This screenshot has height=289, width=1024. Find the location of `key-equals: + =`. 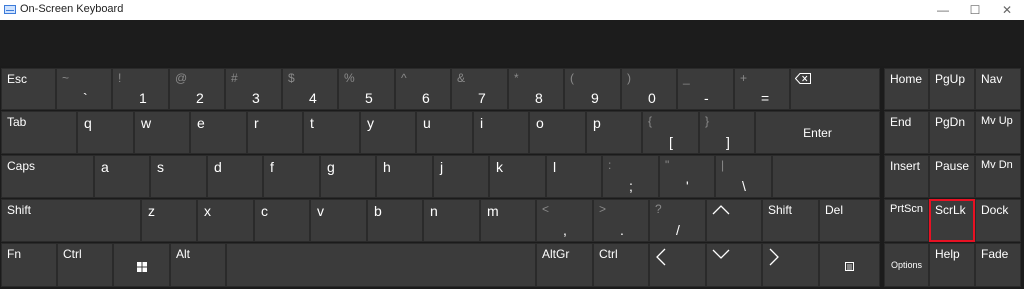

key-equals: + = is located at coordinates (762, 89).